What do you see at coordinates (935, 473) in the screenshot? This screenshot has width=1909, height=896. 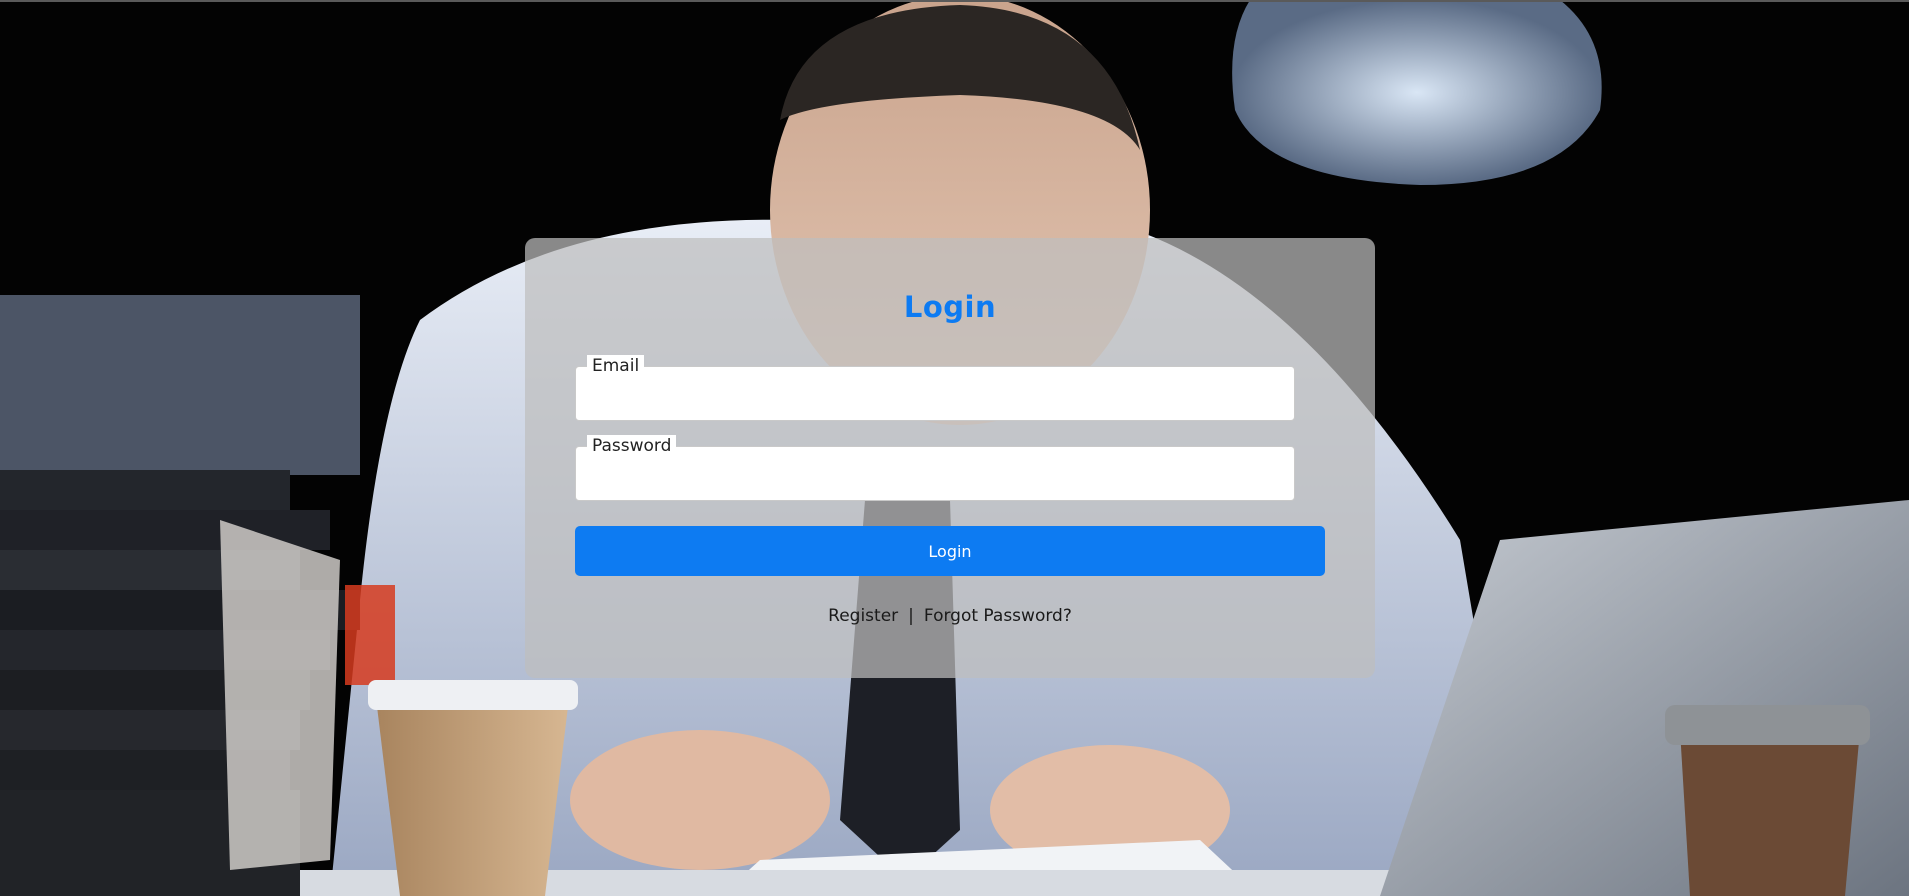 I see `password-input` at bounding box center [935, 473].